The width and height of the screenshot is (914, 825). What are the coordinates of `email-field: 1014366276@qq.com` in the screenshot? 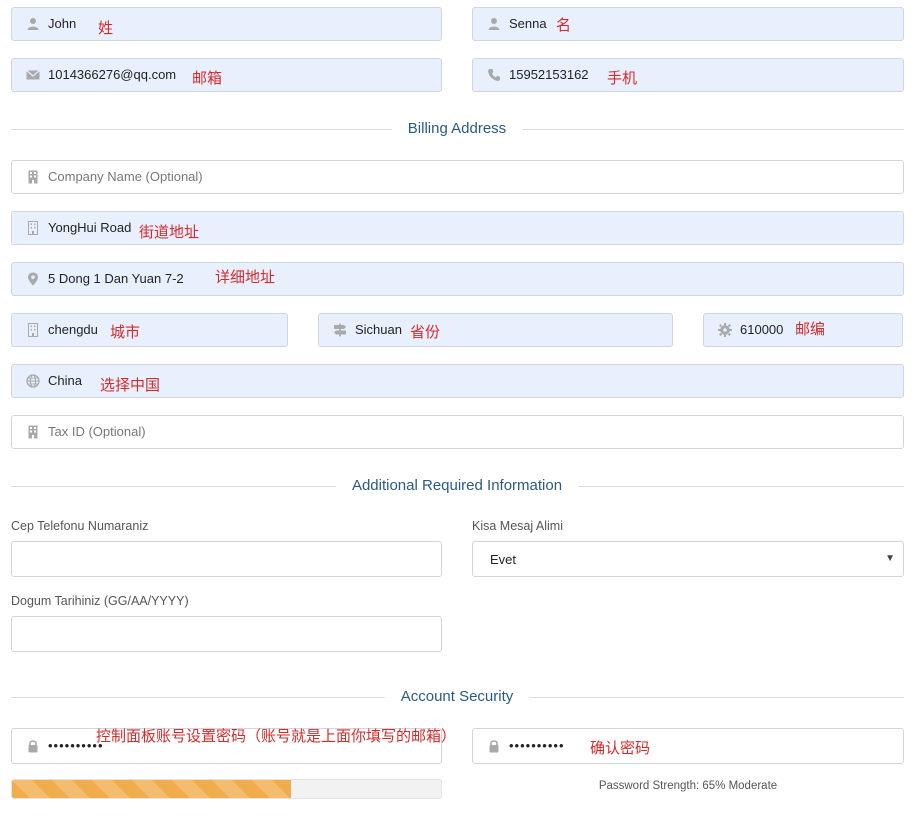 It's located at (226, 75).